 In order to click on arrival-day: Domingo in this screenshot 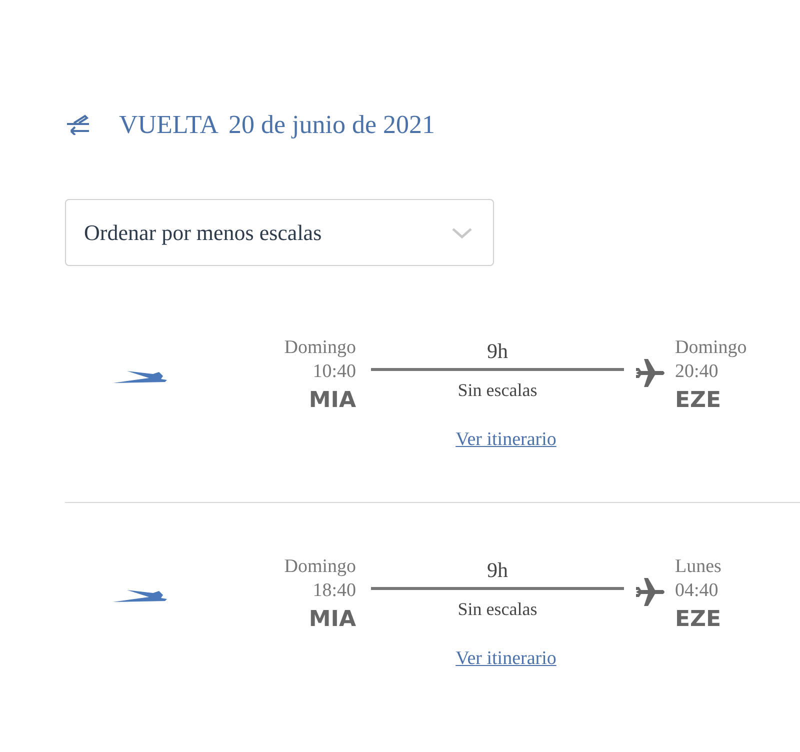, I will do `click(730, 348)`.